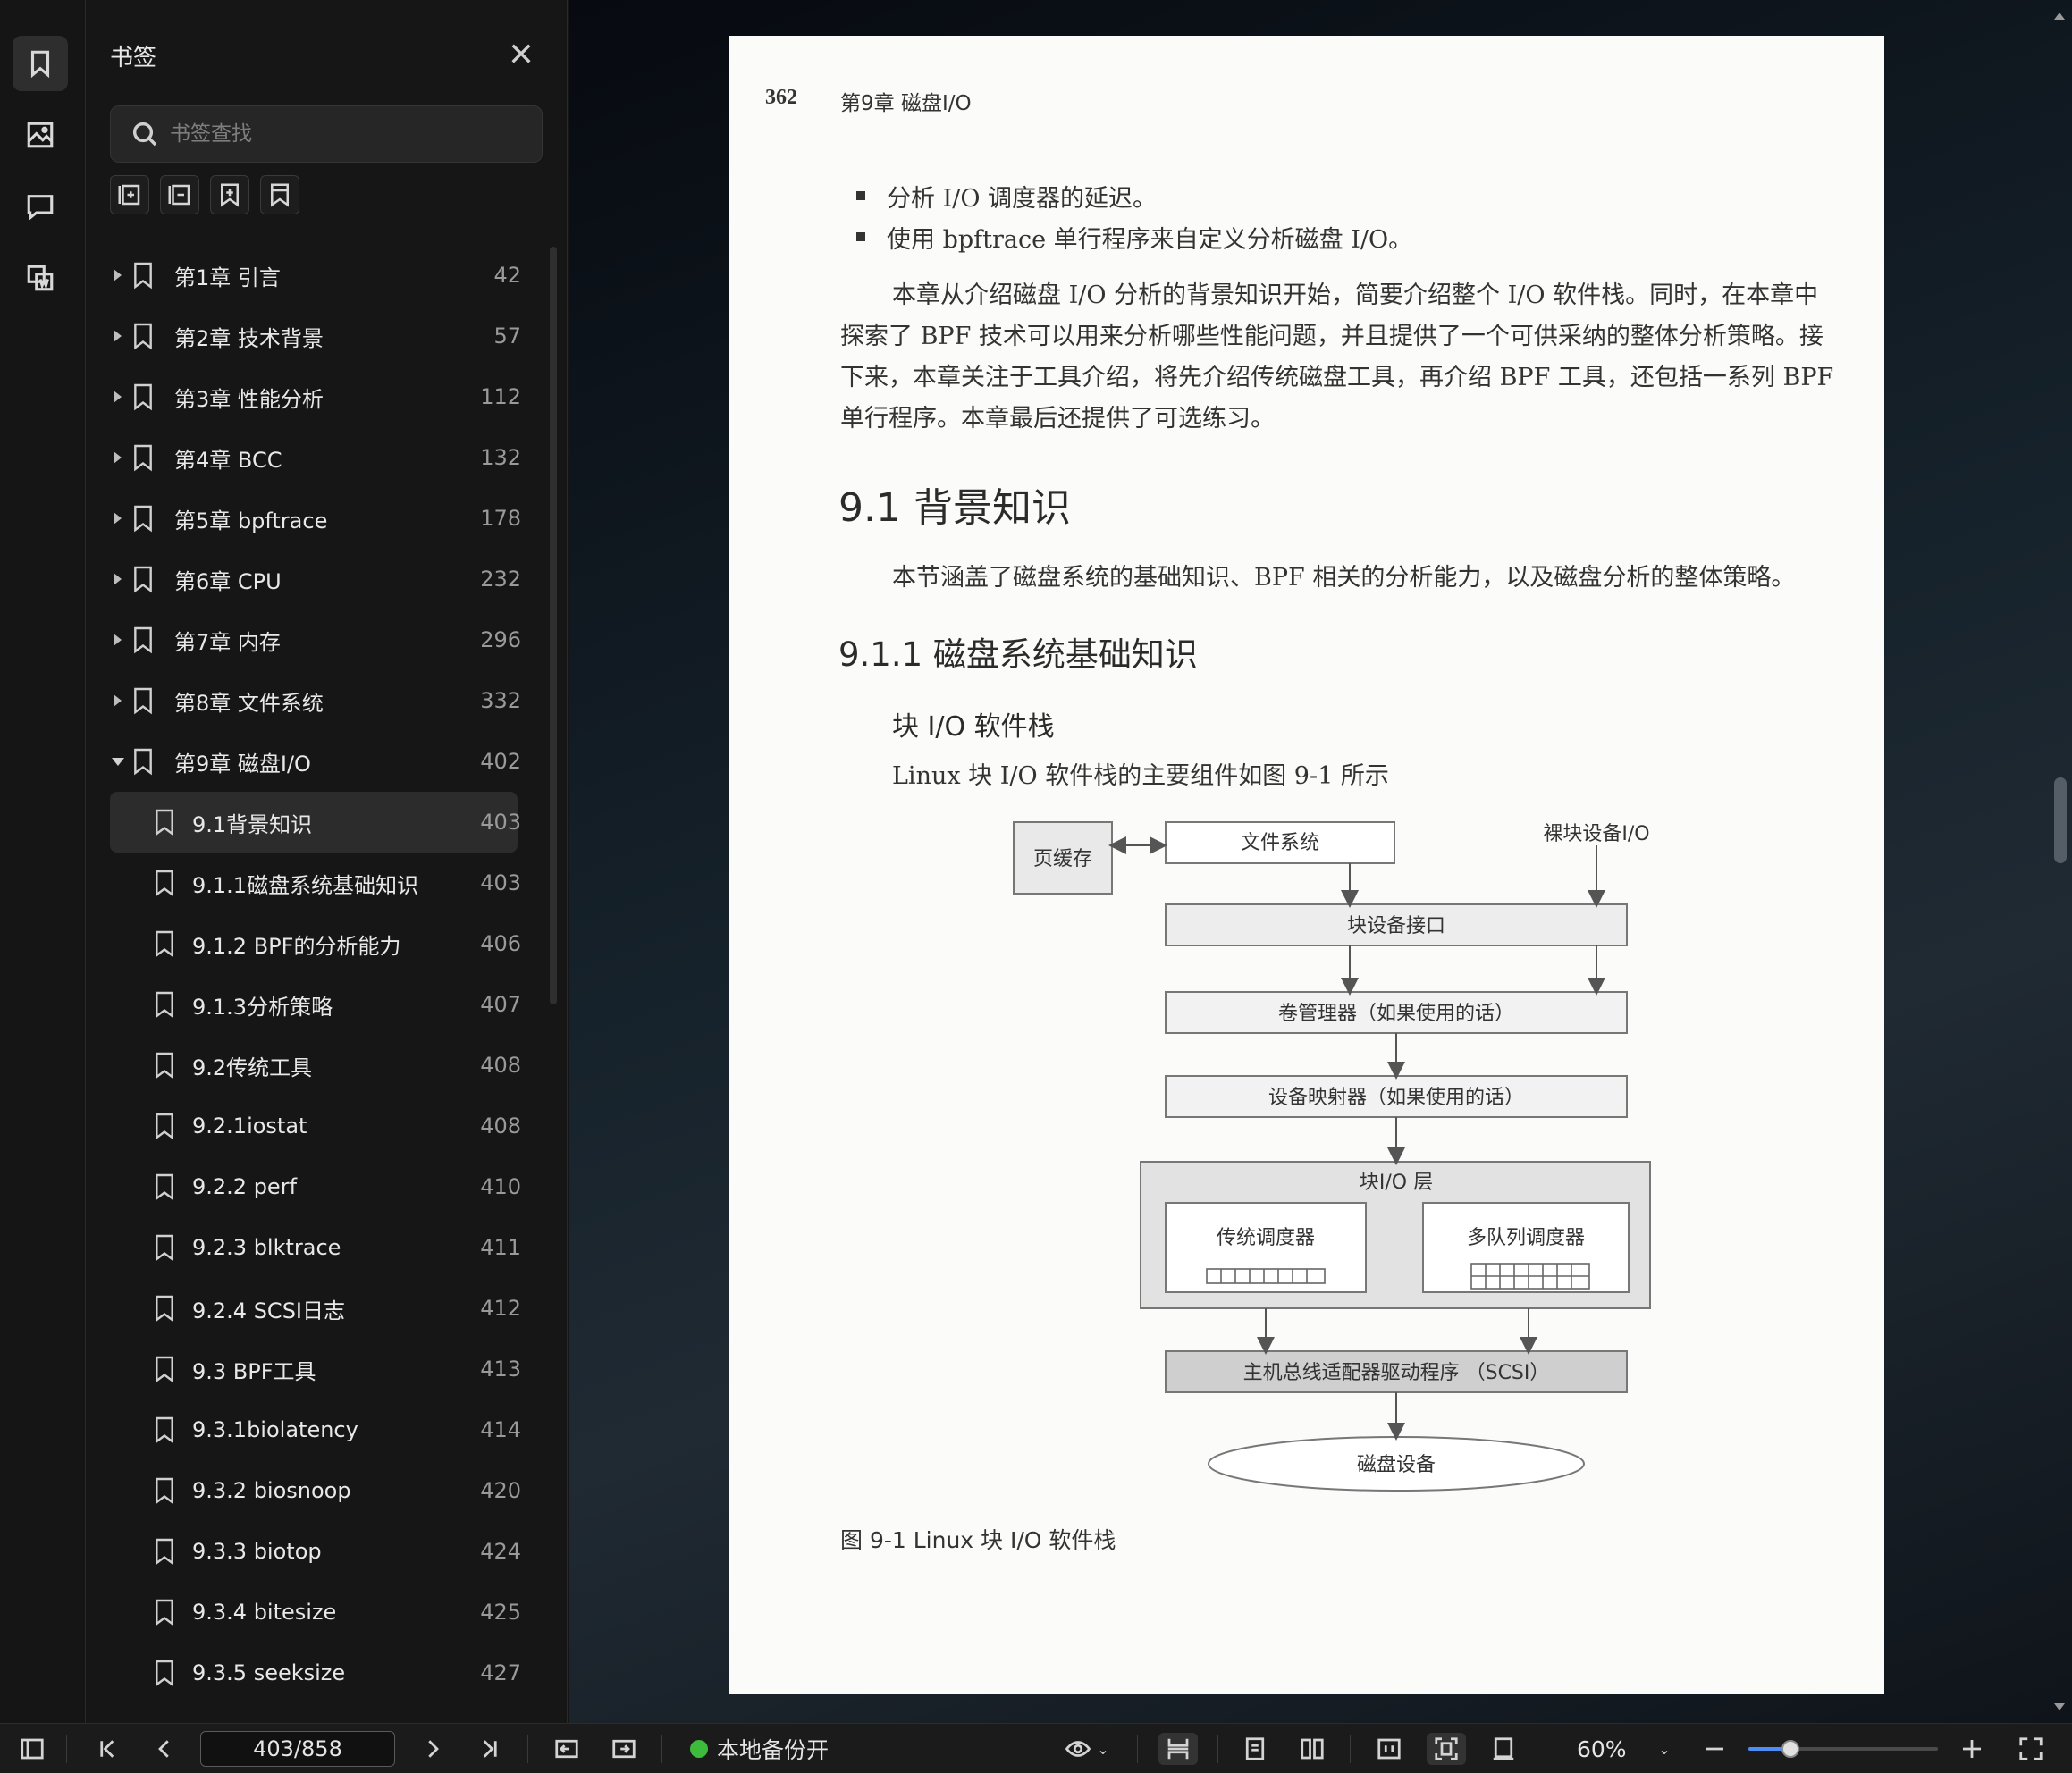 Image resolution: width=2072 pixels, height=1773 pixels. I want to click on raw-block-label: 裸块设备I/O, so click(1596, 834).